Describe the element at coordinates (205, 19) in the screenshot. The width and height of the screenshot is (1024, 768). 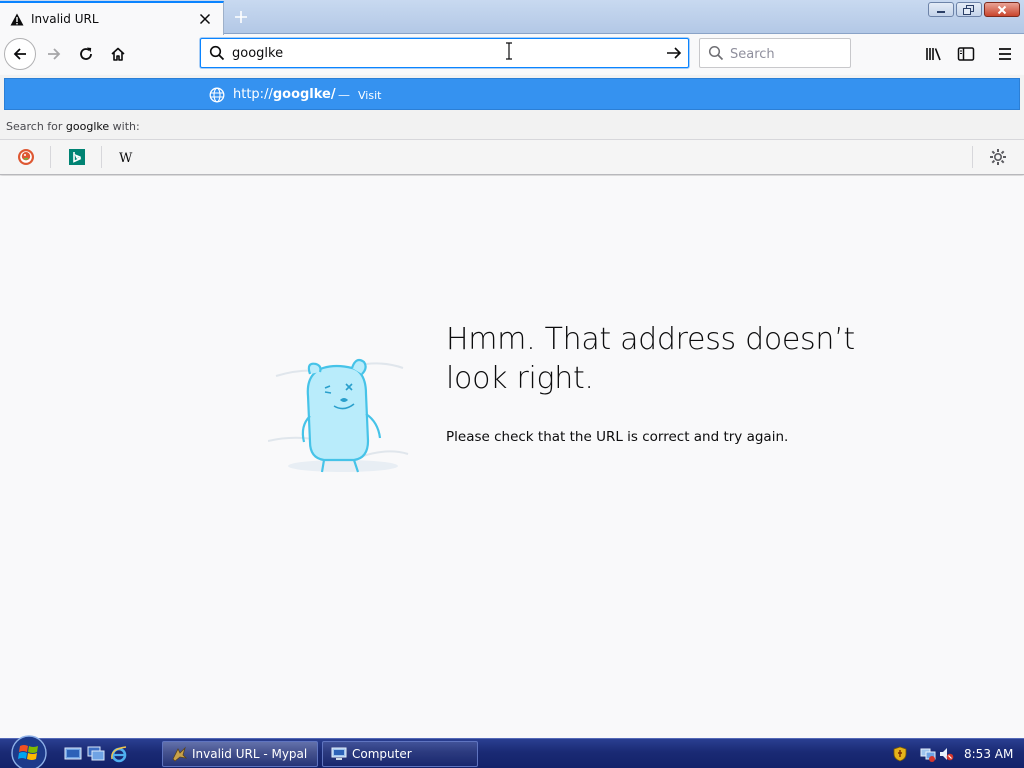
I see `close-tab-icon` at that location.